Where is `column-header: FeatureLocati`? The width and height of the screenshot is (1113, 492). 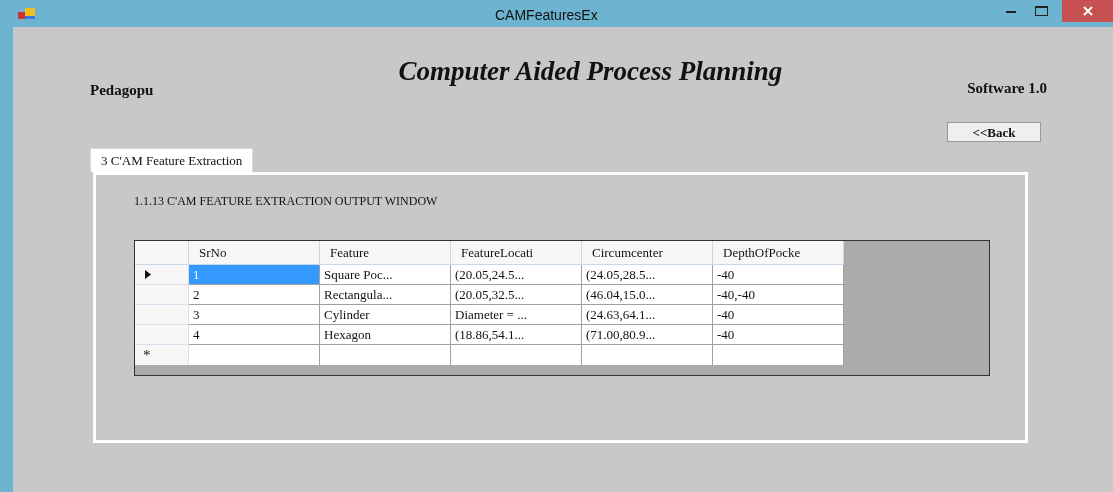 column-header: FeatureLocati is located at coordinates (516, 253).